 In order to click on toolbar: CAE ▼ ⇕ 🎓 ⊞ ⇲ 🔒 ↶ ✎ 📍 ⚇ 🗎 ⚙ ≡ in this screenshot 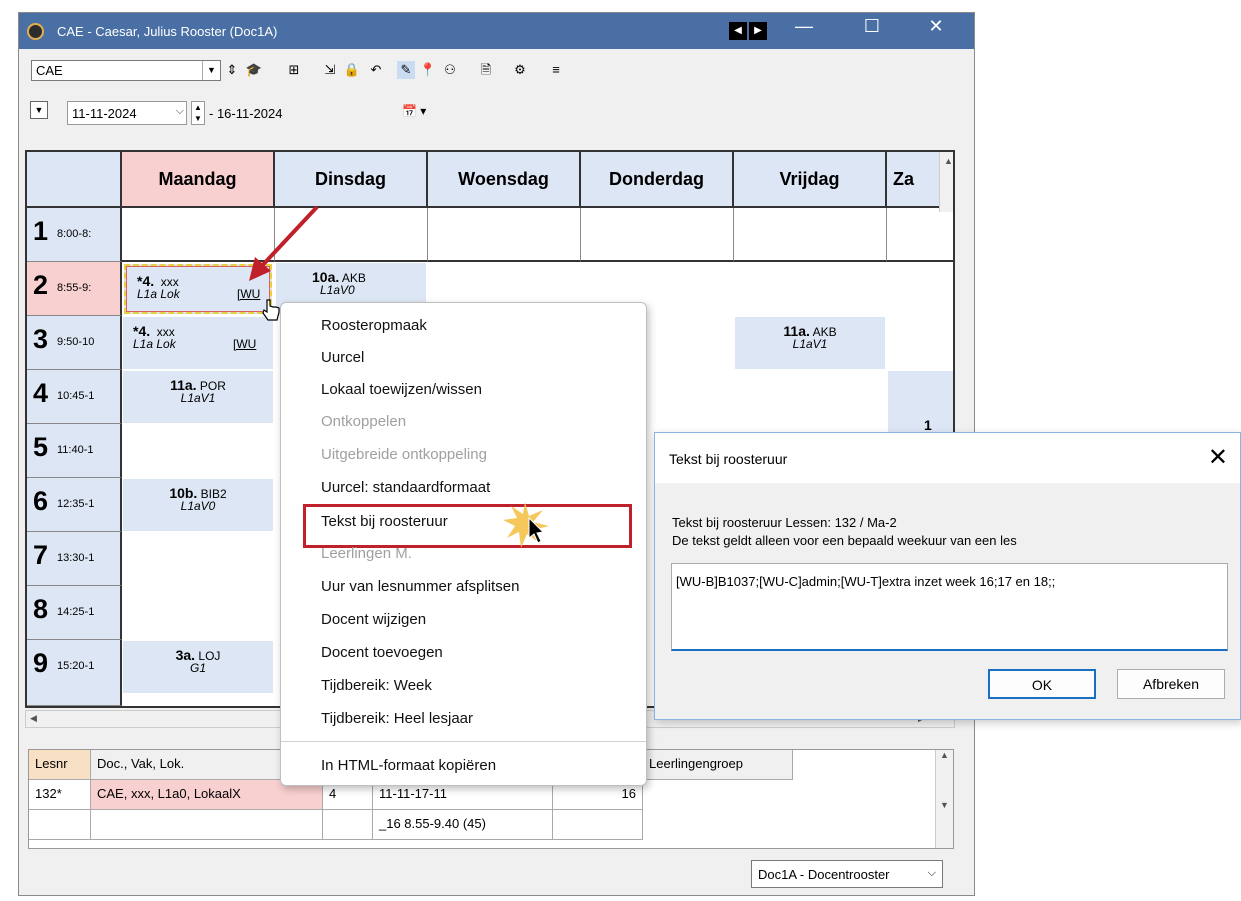, I will do `click(496, 70)`.